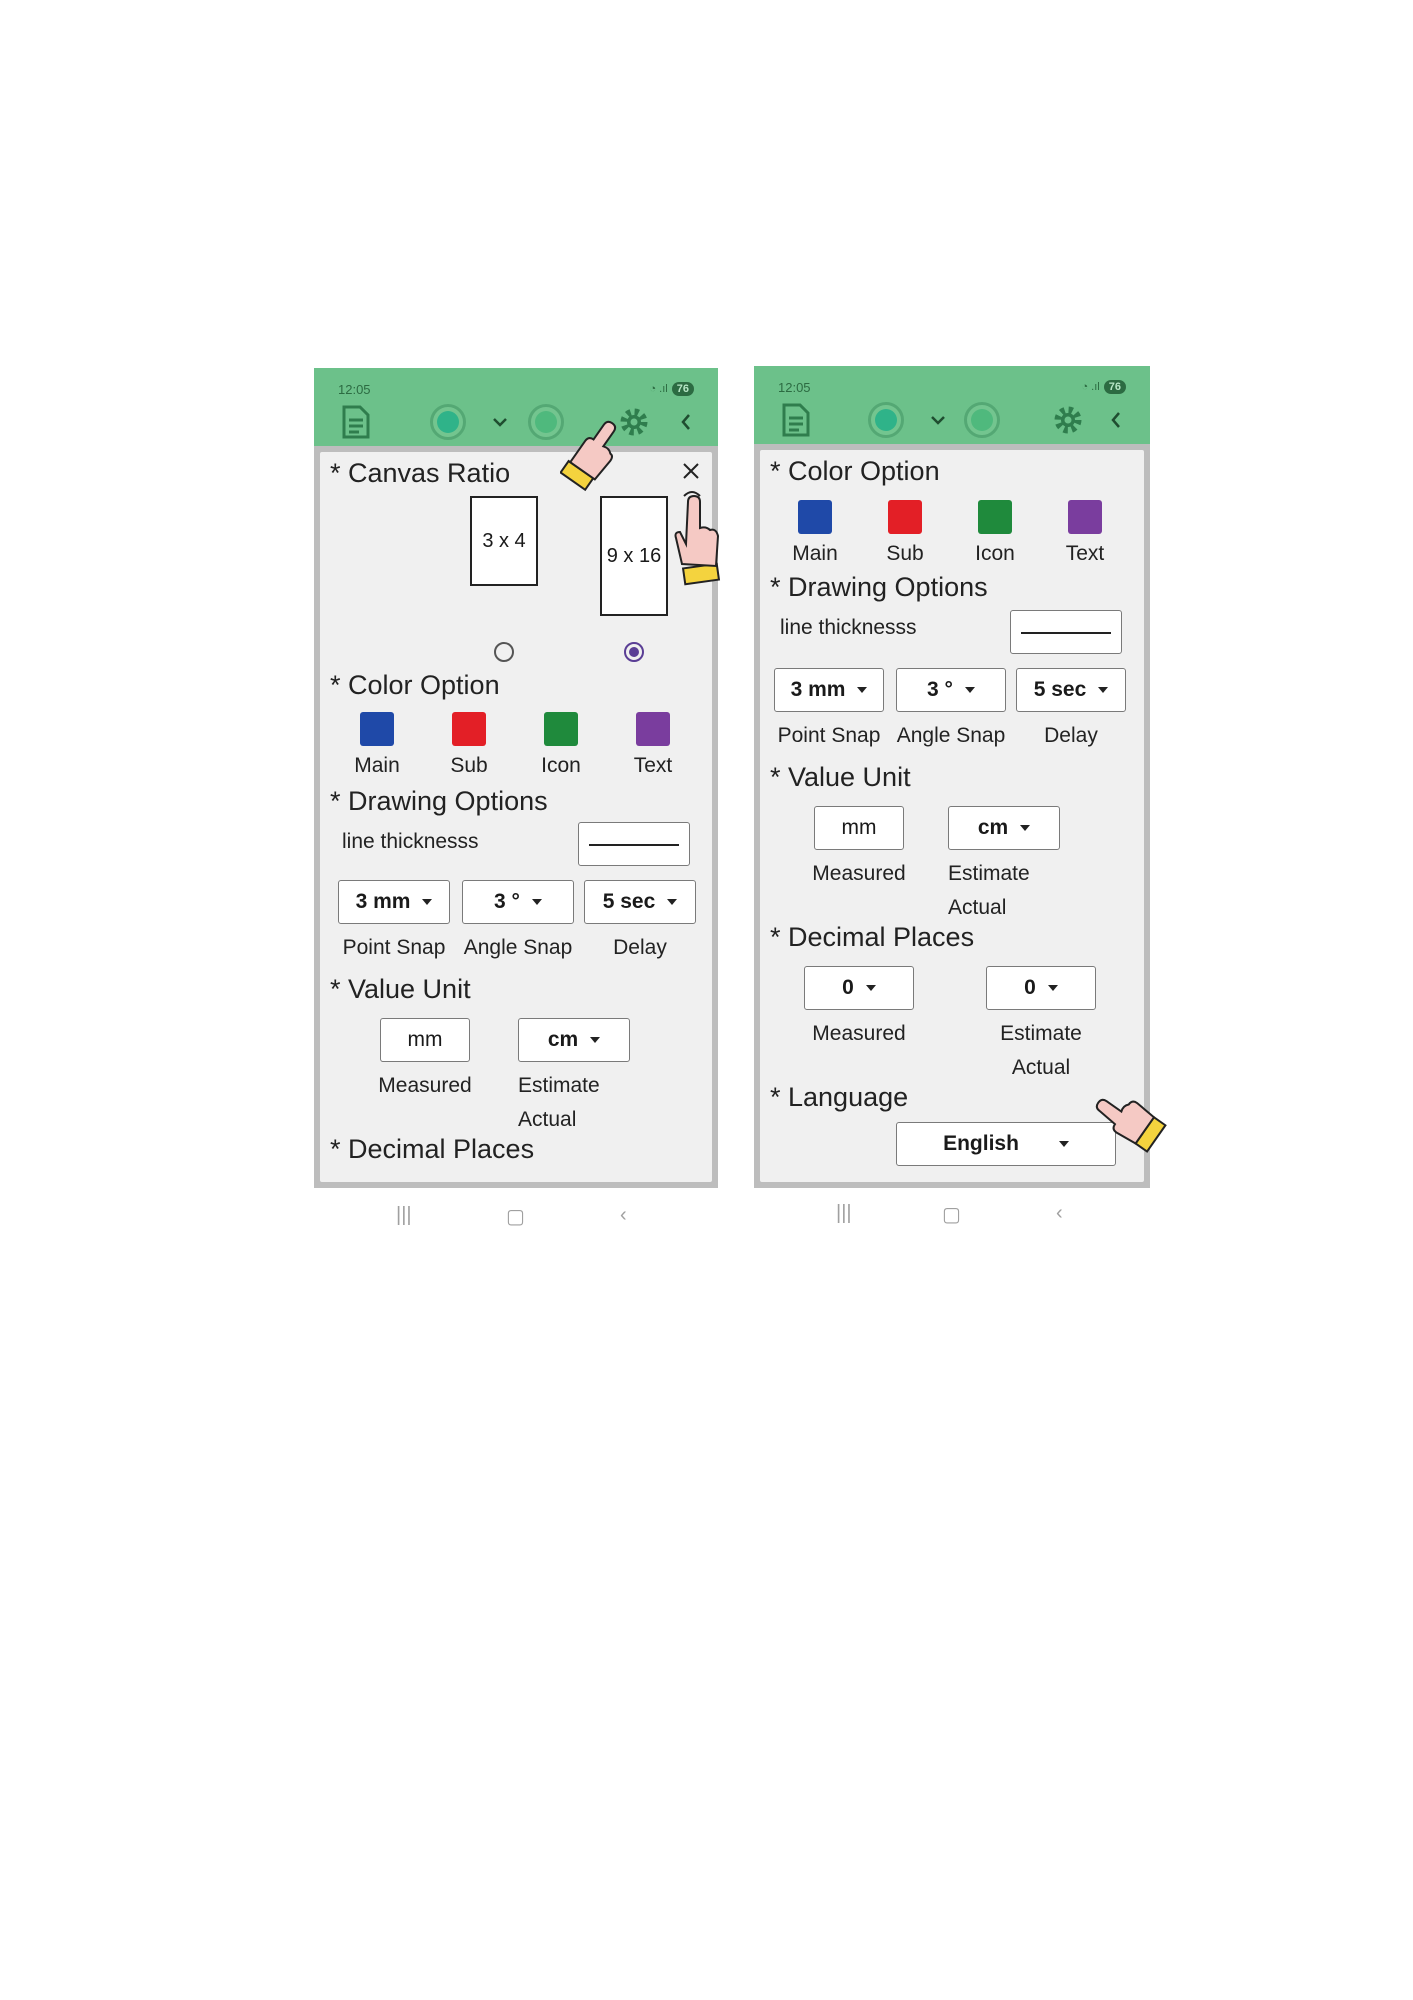  I want to click on measured-decimal-value: 0, so click(848, 987).